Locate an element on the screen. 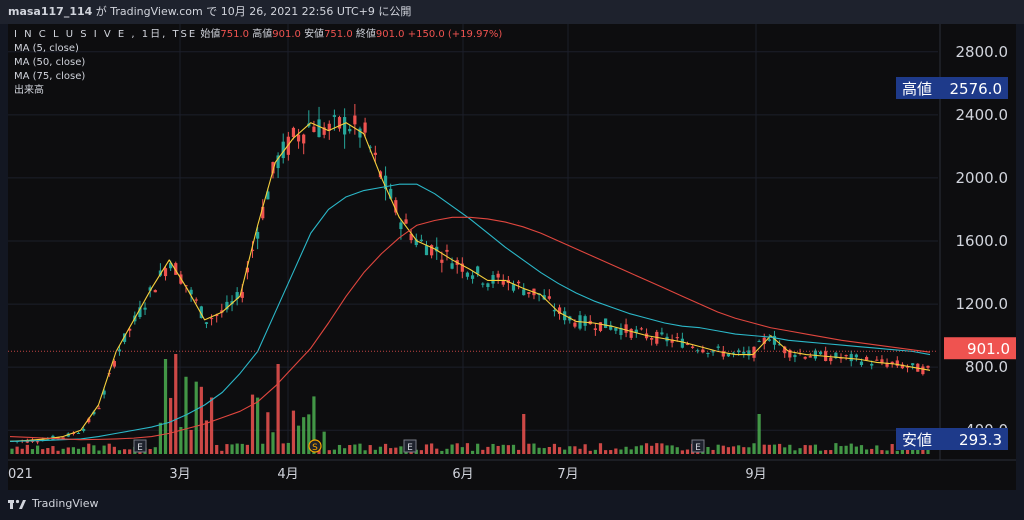  legend-ma75: MA (75, close) is located at coordinates (258, 77).